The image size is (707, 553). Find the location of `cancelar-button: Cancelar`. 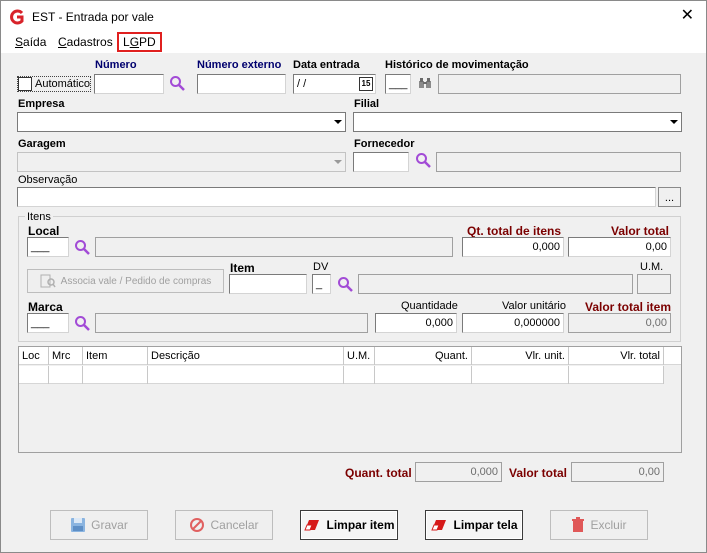

cancelar-button: Cancelar is located at coordinates (224, 525).